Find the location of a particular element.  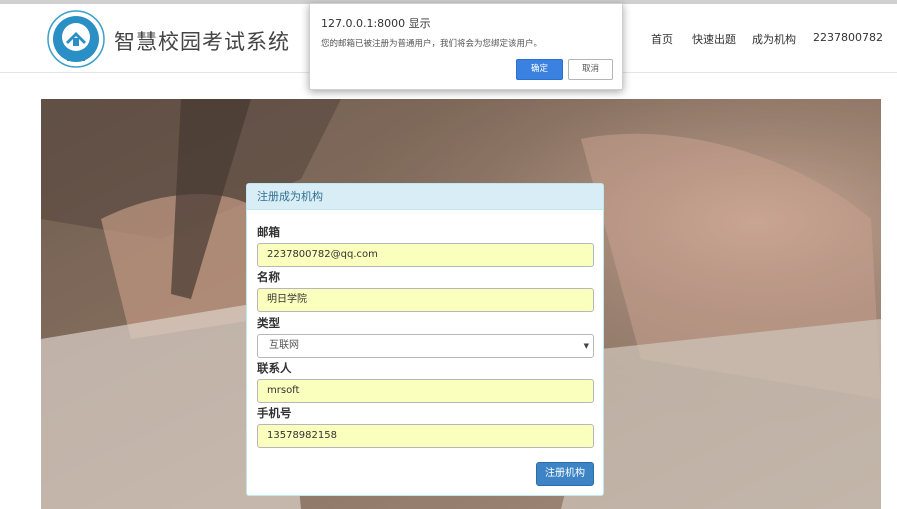

chevron-down-icon: ▼ is located at coordinates (586, 346).